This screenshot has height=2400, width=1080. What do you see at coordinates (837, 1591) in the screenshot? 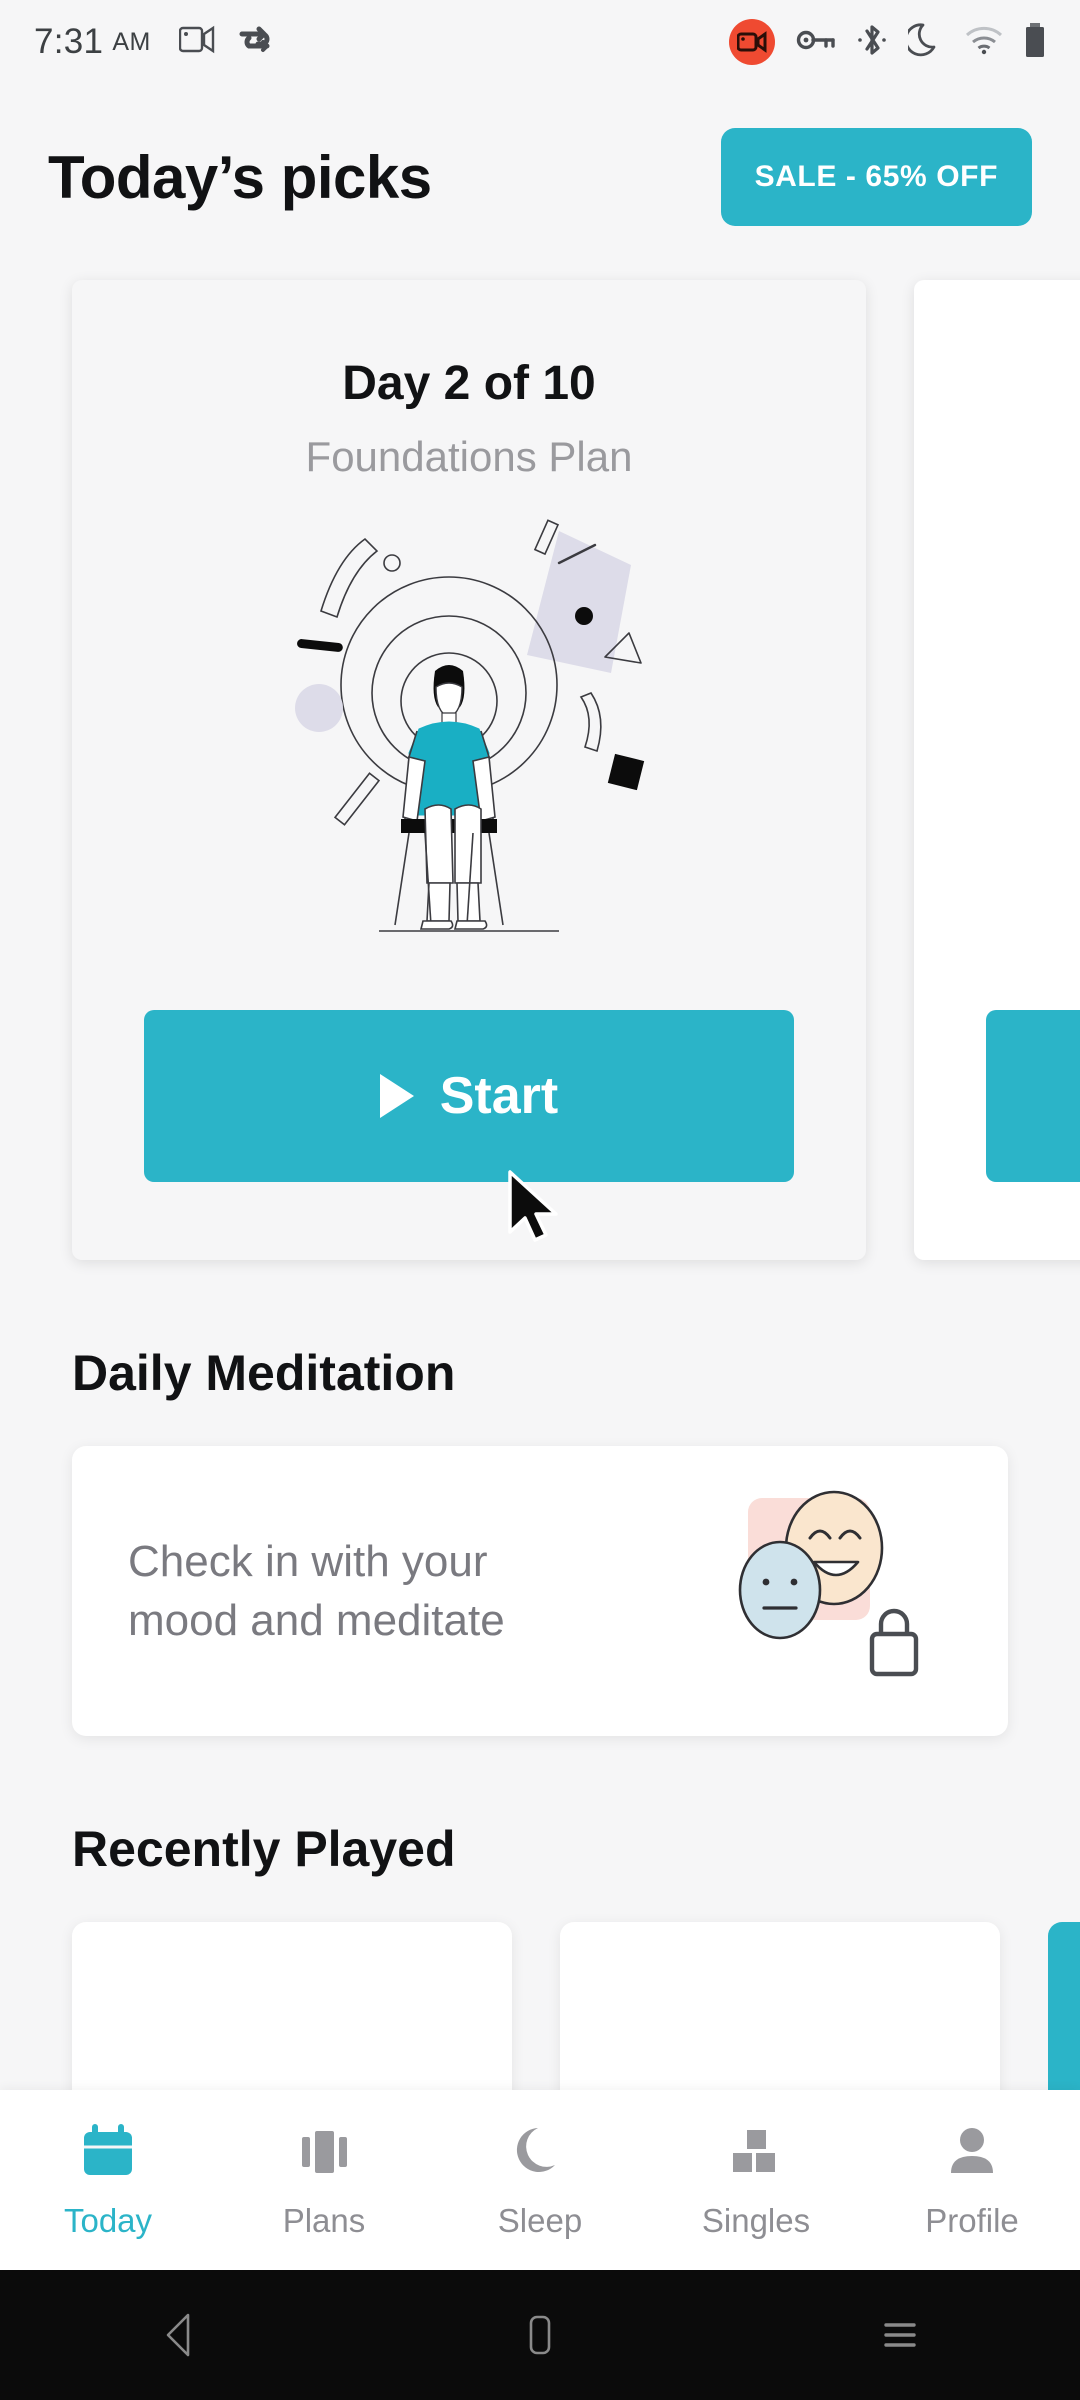
I see `mood-faces-illustration` at bounding box center [837, 1591].